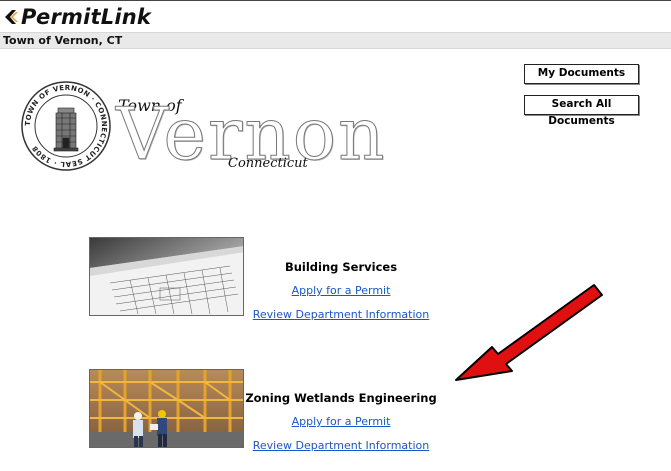  What do you see at coordinates (341, 445) in the screenshot?
I see `zoning-department-info-link: Review Department Information` at bounding box center [341, 445].